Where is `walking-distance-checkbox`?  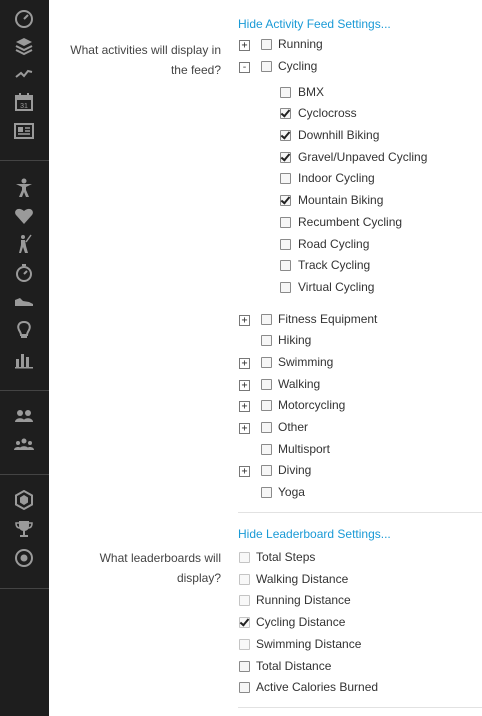
walking-distance-checkbox is located at coordinates (244, 579).